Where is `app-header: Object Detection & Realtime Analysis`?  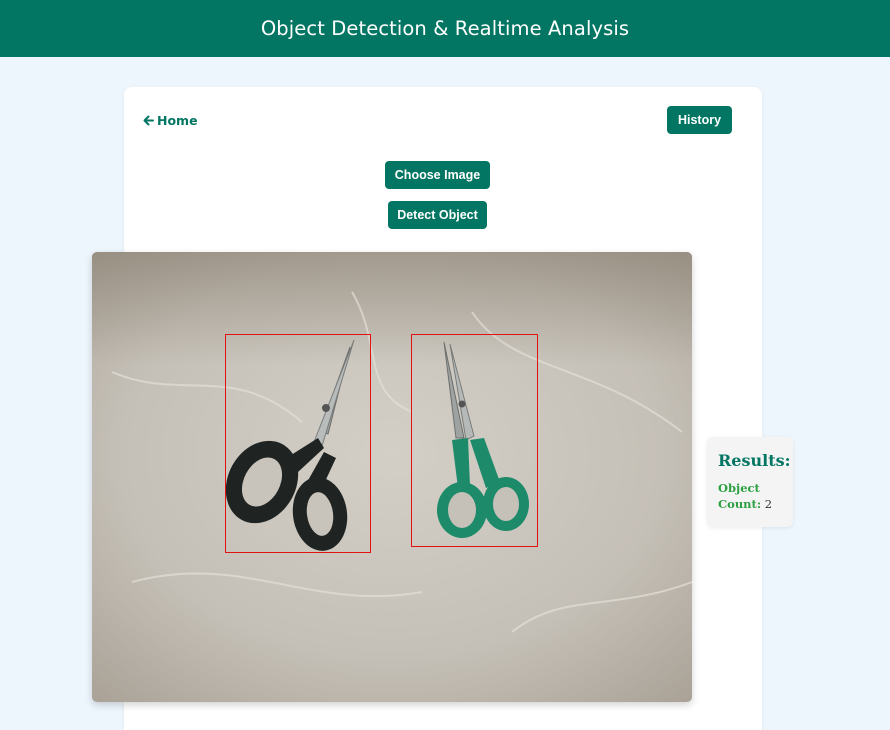 app-header: Object Detection & Realtime Analysis is located at coordinates (445, 28).